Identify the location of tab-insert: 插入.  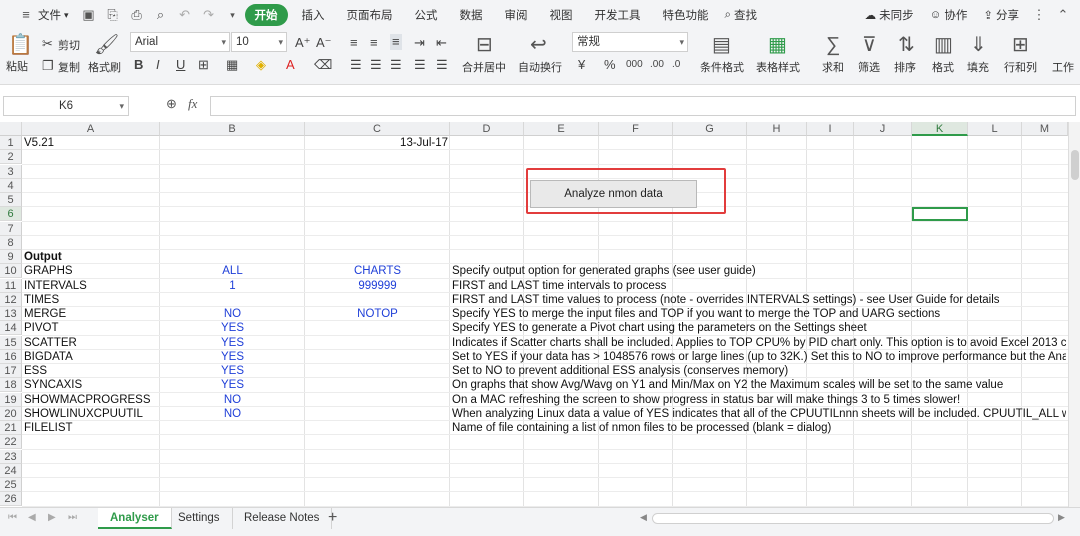
(313, 15).